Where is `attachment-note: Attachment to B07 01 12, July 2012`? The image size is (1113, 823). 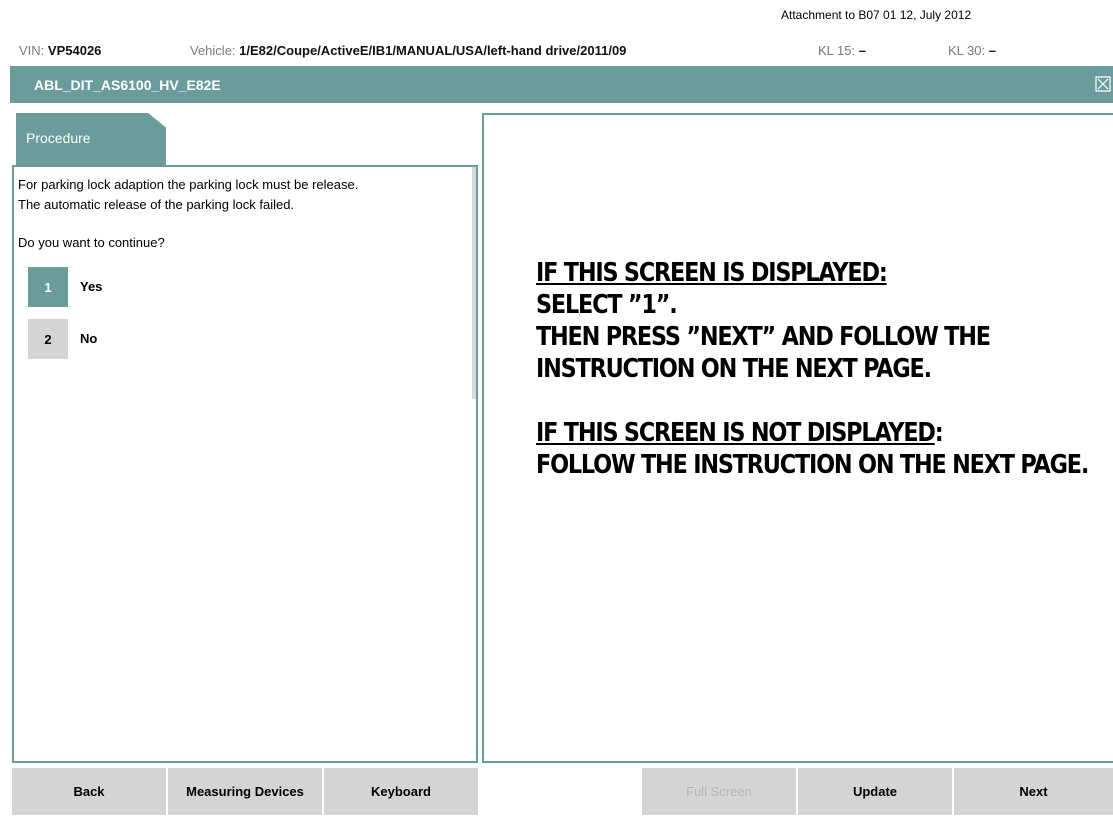 attachment-note: Attachment to B07 01 12, July 2012 is located at coordinates (876, 15).